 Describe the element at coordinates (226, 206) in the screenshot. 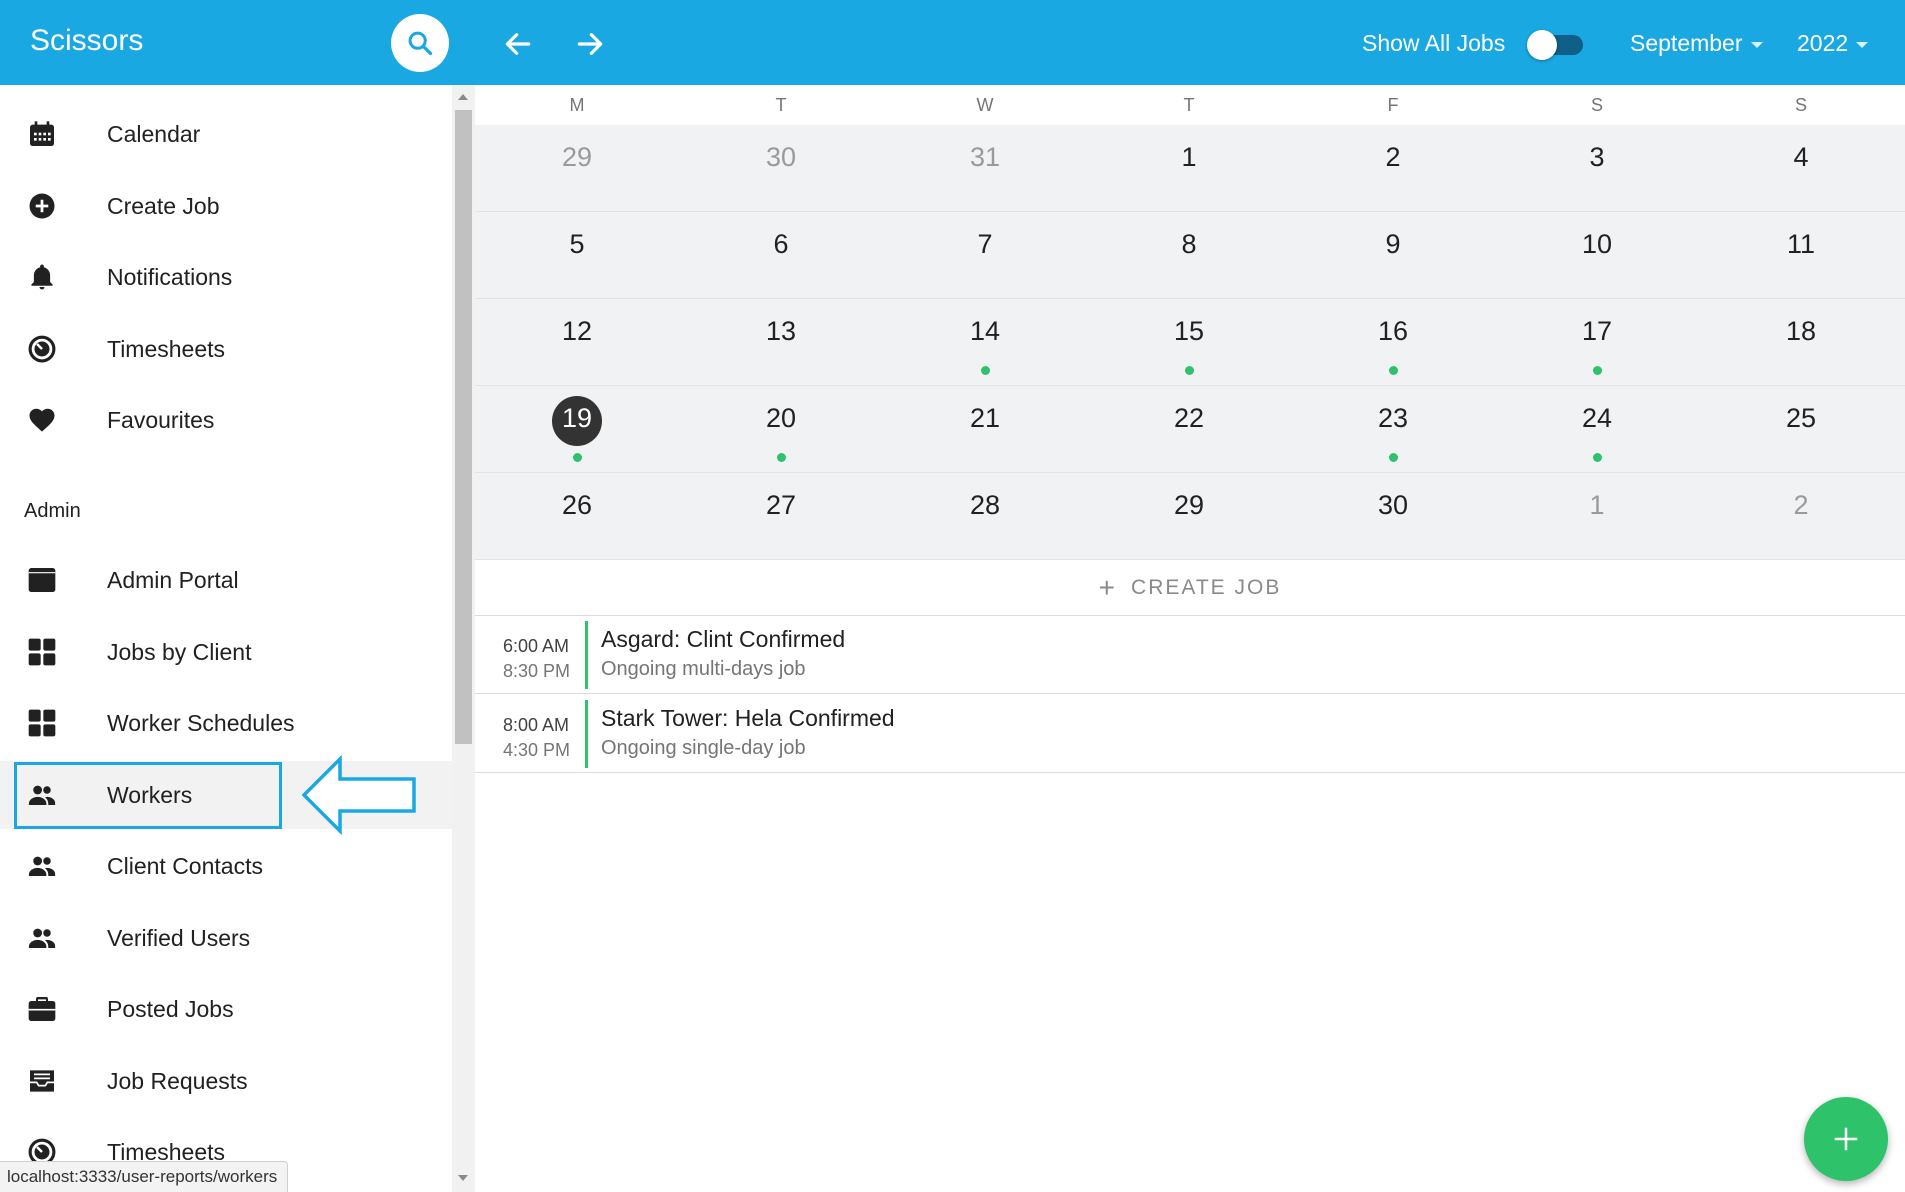

I see `sidebar-item-create-job: Create Job` at that location.